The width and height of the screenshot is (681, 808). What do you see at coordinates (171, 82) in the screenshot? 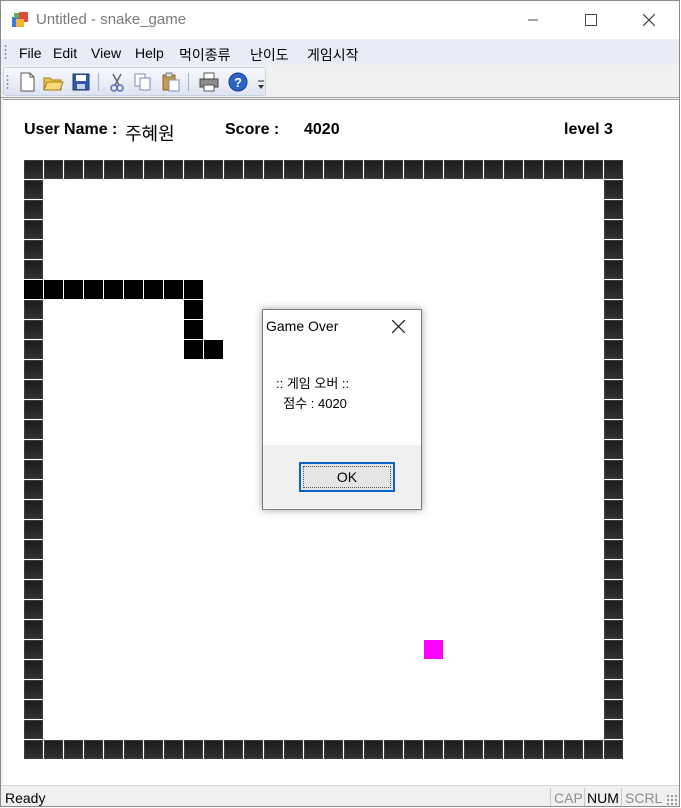
I see `paste-icon` at bounding box center [171, 82].